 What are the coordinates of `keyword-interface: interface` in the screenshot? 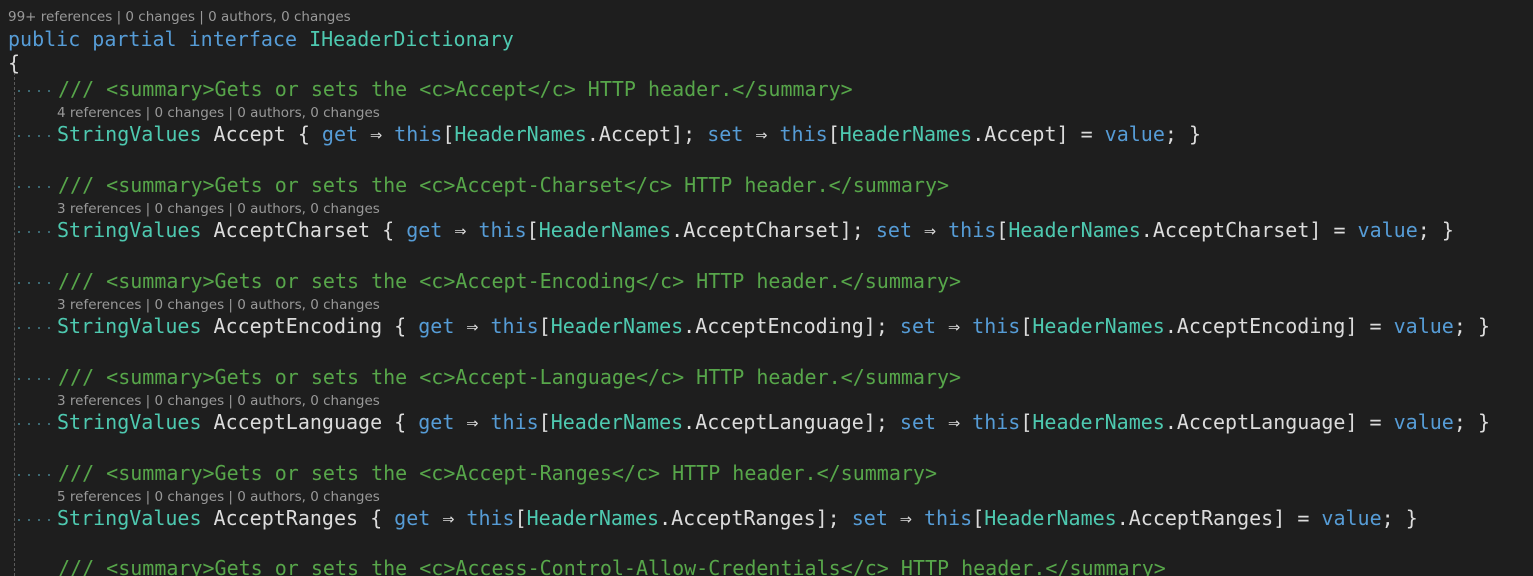 It's located at (243, 39).